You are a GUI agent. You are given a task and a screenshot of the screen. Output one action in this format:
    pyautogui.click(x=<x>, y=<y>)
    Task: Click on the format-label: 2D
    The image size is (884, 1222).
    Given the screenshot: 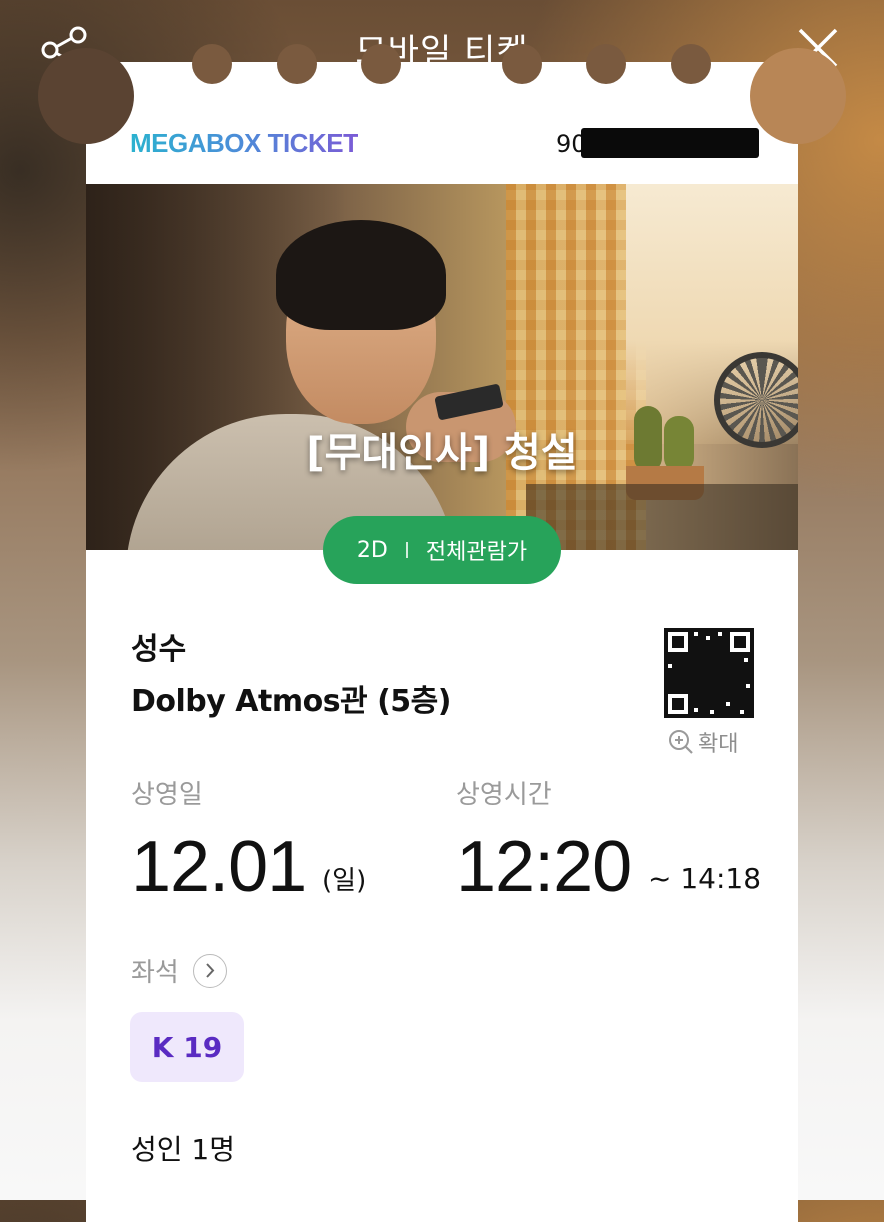 What is the action you would take?
    pyautogui.click(x=372, y=550)
    